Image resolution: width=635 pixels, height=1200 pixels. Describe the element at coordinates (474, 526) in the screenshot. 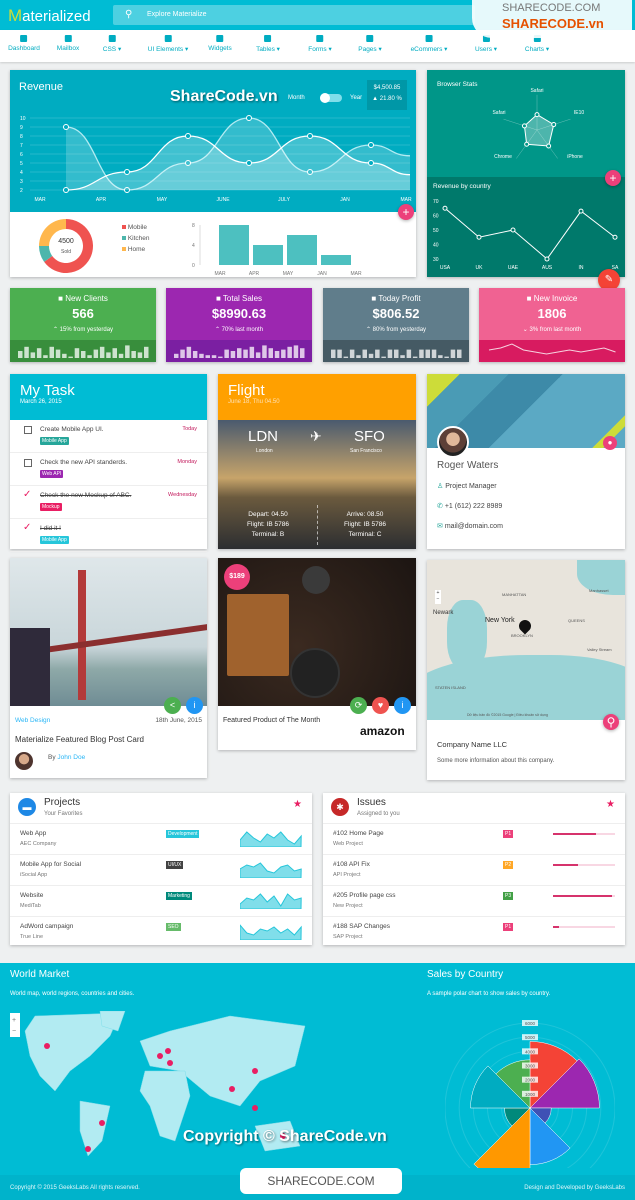

I see `profile-email: mail@domain.com` at that location.